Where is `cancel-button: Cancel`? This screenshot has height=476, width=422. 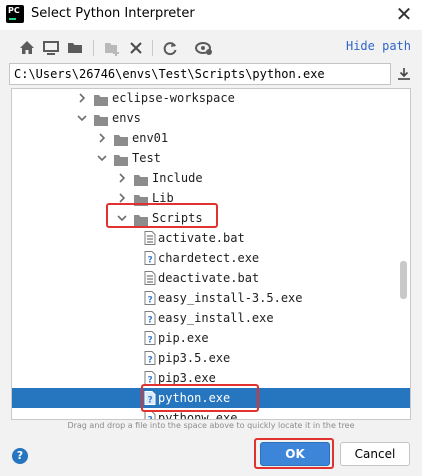
cancel-button: Cancel is located at coordinates (375, 454).